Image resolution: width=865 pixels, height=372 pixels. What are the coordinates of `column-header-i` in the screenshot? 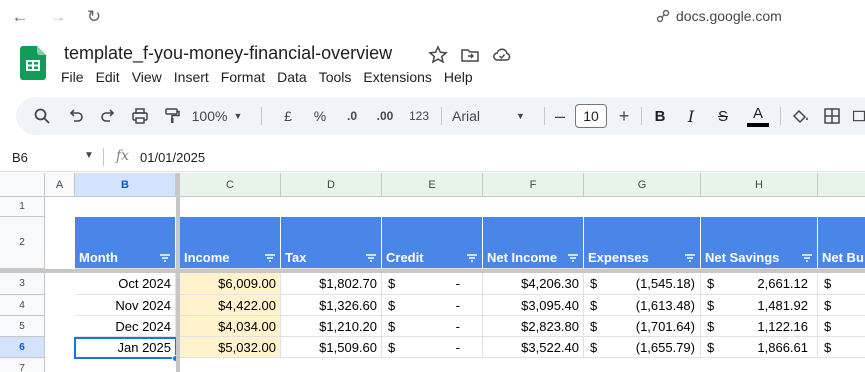 It's located at (841, 185).